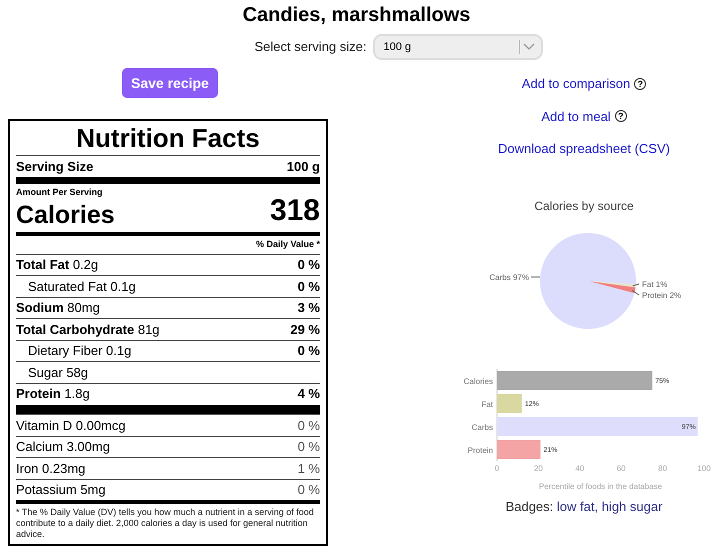 The image size is (713, 560). Describe the element at coordinates (303, 167) in the screenshot. I see `serving-size-value: 100 g` at that location.